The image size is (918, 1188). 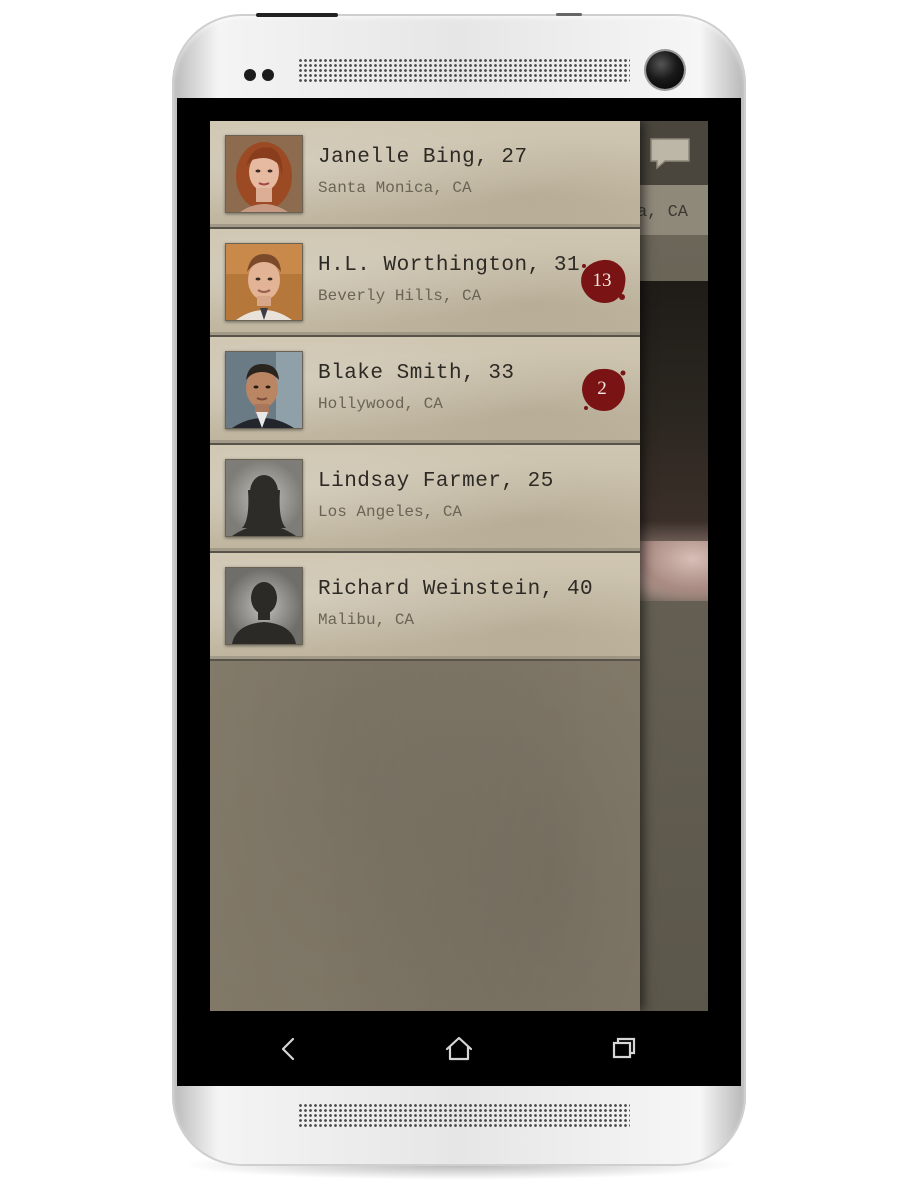 What do you see at coordinates (416, 373) in the screenshot?
I see `contact-name: Blake Smith, 33` at bounding box center [416, 373].